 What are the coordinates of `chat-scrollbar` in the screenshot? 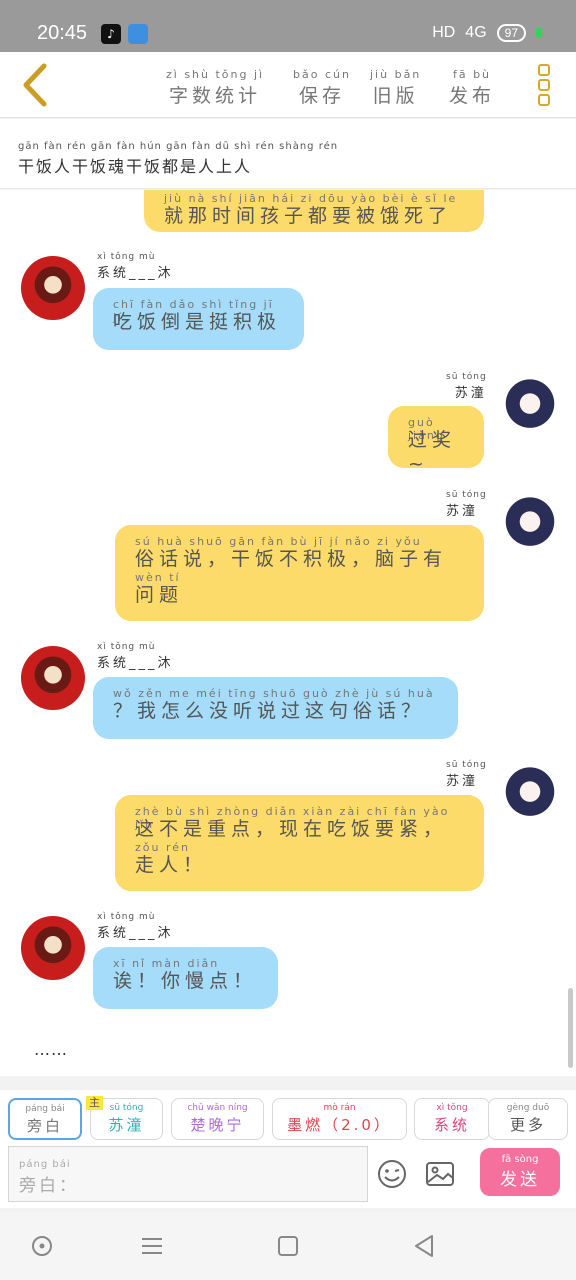 It's located at (570, 1028).